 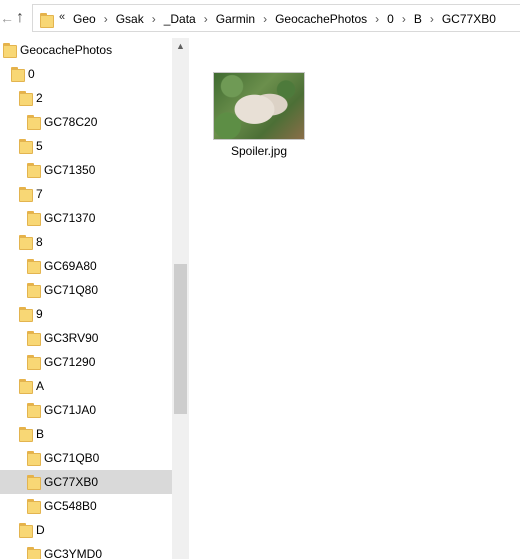 What do you see at coordinates (71, 482) in the screenshot?
I see `tree-item-label: GC77XB0` at bounding box center [71, 482].